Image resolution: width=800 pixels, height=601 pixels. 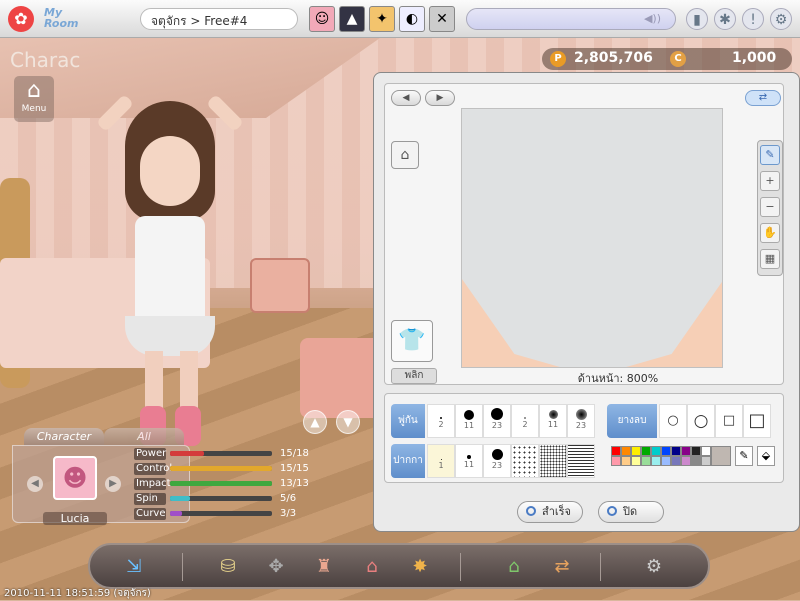 I want to click on pen-size-option: 1, so click(x=441, y=461).